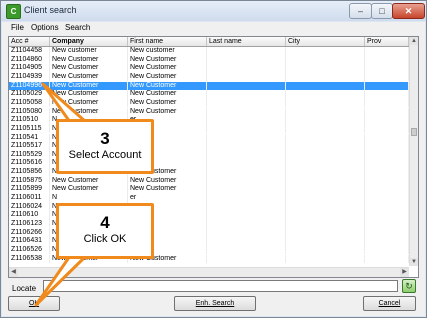 The image size is (427, 318). I want to click on callout-click-ok: 4 Click OK, so click(105, 231).